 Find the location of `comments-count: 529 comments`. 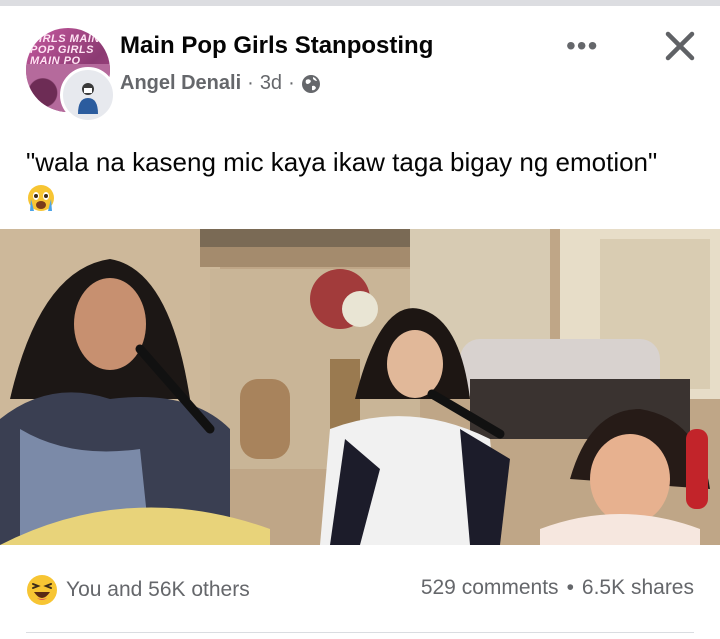

comments-count: 529 comments is located at coordinates (490, 588).